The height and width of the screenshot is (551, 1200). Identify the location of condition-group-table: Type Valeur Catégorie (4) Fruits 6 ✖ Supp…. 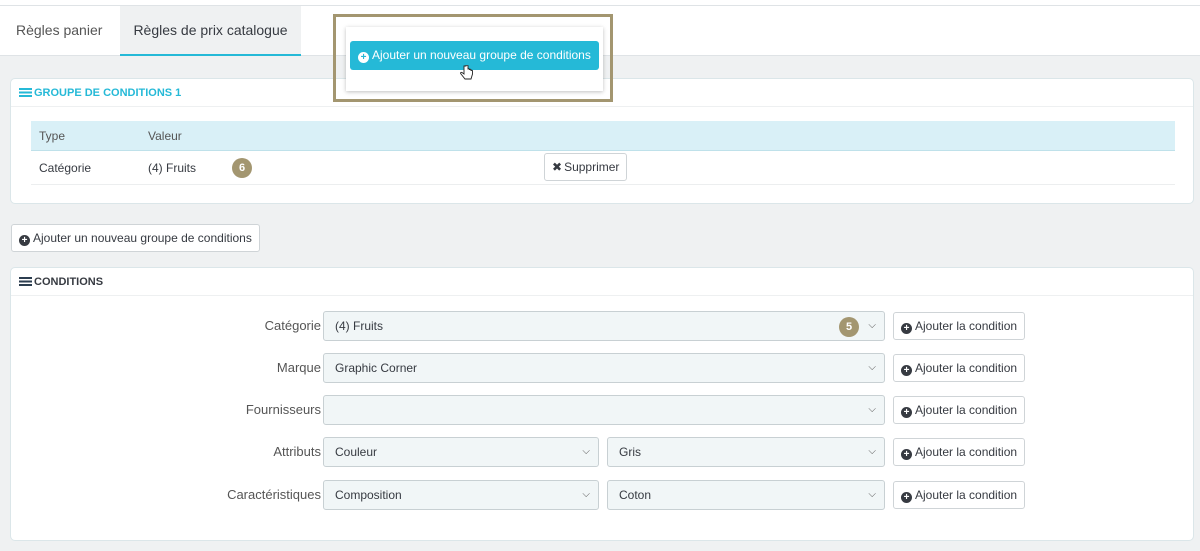
(603, 153).